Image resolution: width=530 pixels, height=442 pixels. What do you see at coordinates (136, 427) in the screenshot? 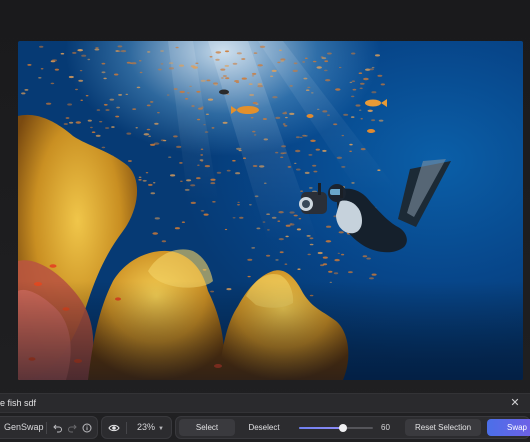
I see `view-group: 23% ▼` at bounding box center [136, 427].